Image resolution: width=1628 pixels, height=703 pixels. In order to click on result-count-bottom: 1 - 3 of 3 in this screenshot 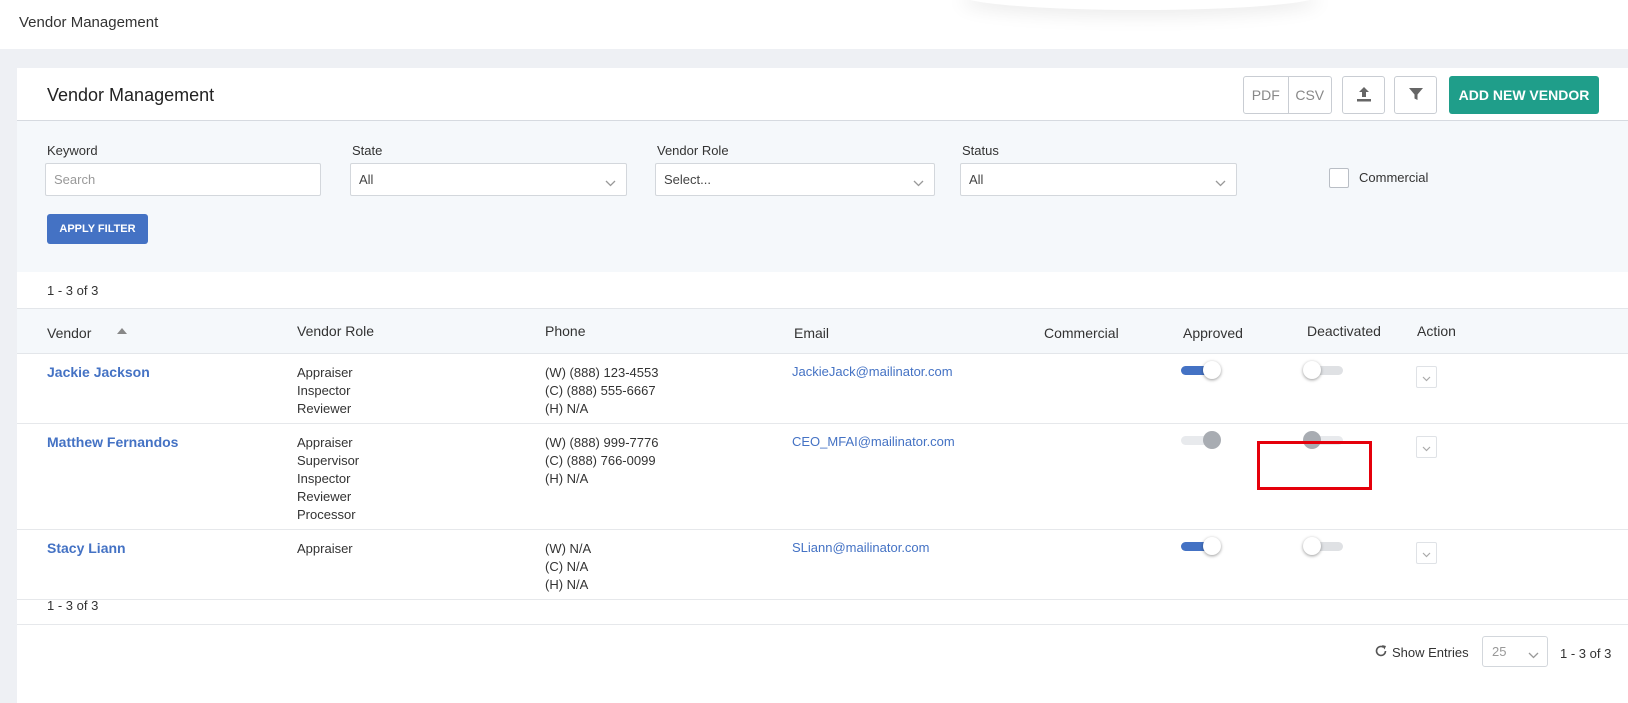, I will do `click(73, 605)`.